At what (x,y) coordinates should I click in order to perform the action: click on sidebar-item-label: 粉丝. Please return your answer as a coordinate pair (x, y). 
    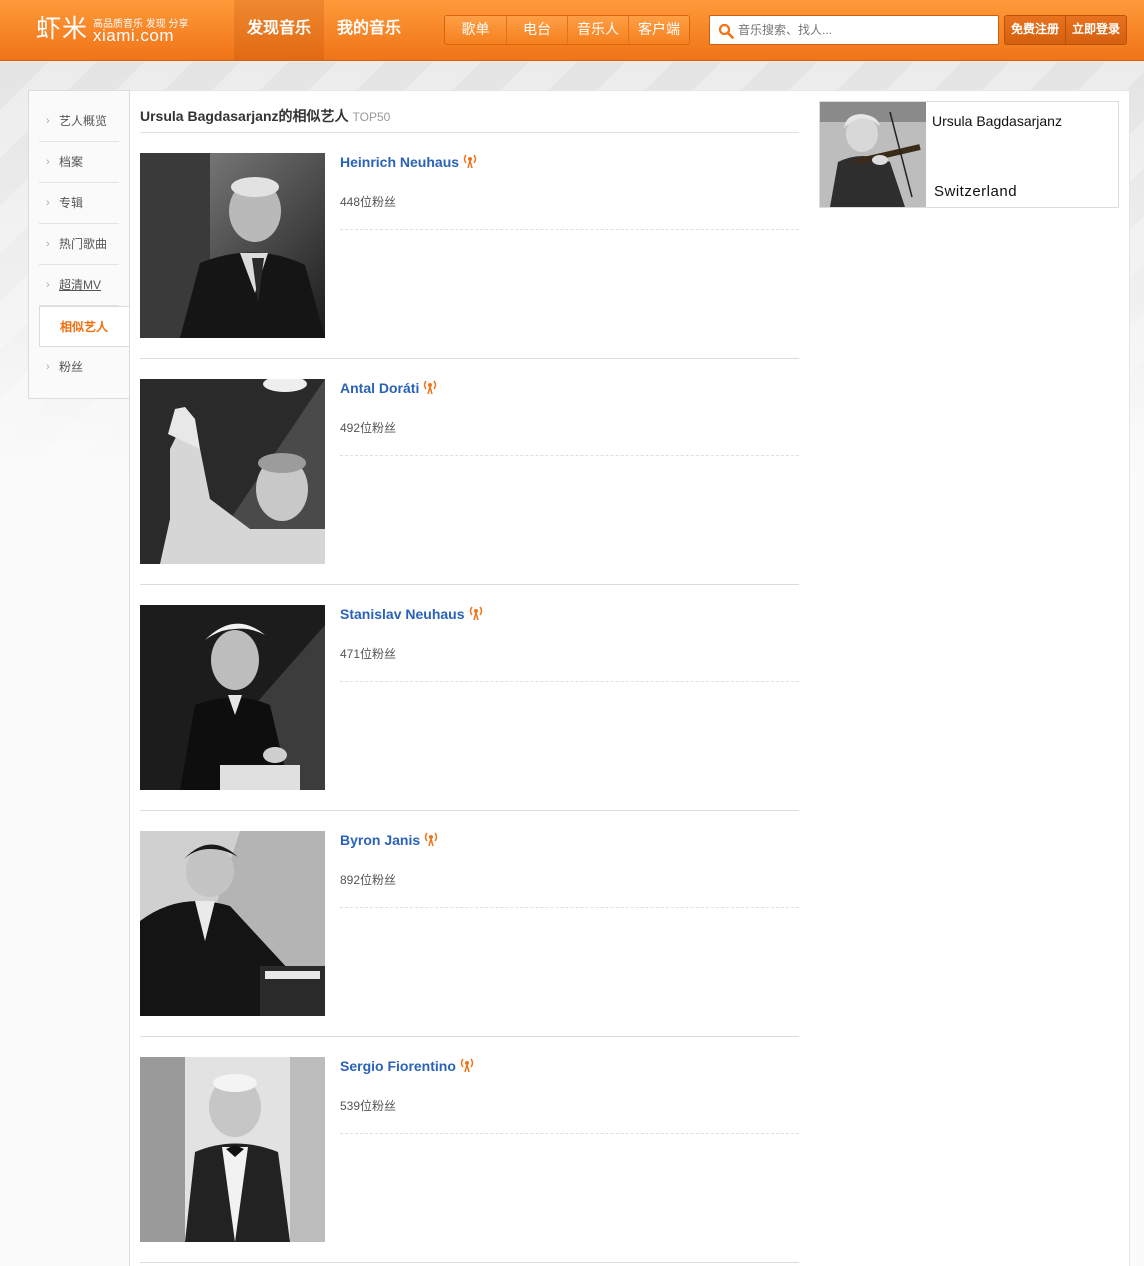
    Looking at the image, I should click on (71, 367).